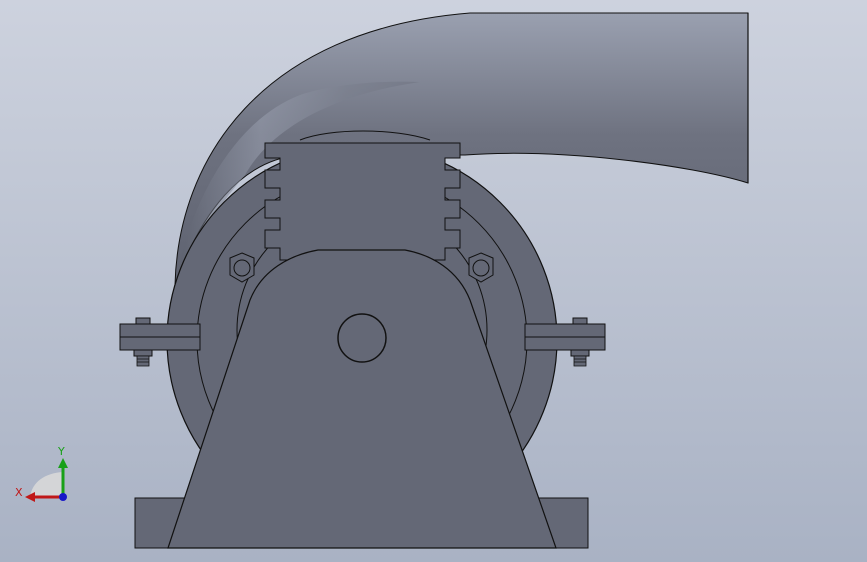 The image size is (867, 562). Describe the element at coordinates (63, 497) in the screenshot. I see `triad-z-axis` at that location.